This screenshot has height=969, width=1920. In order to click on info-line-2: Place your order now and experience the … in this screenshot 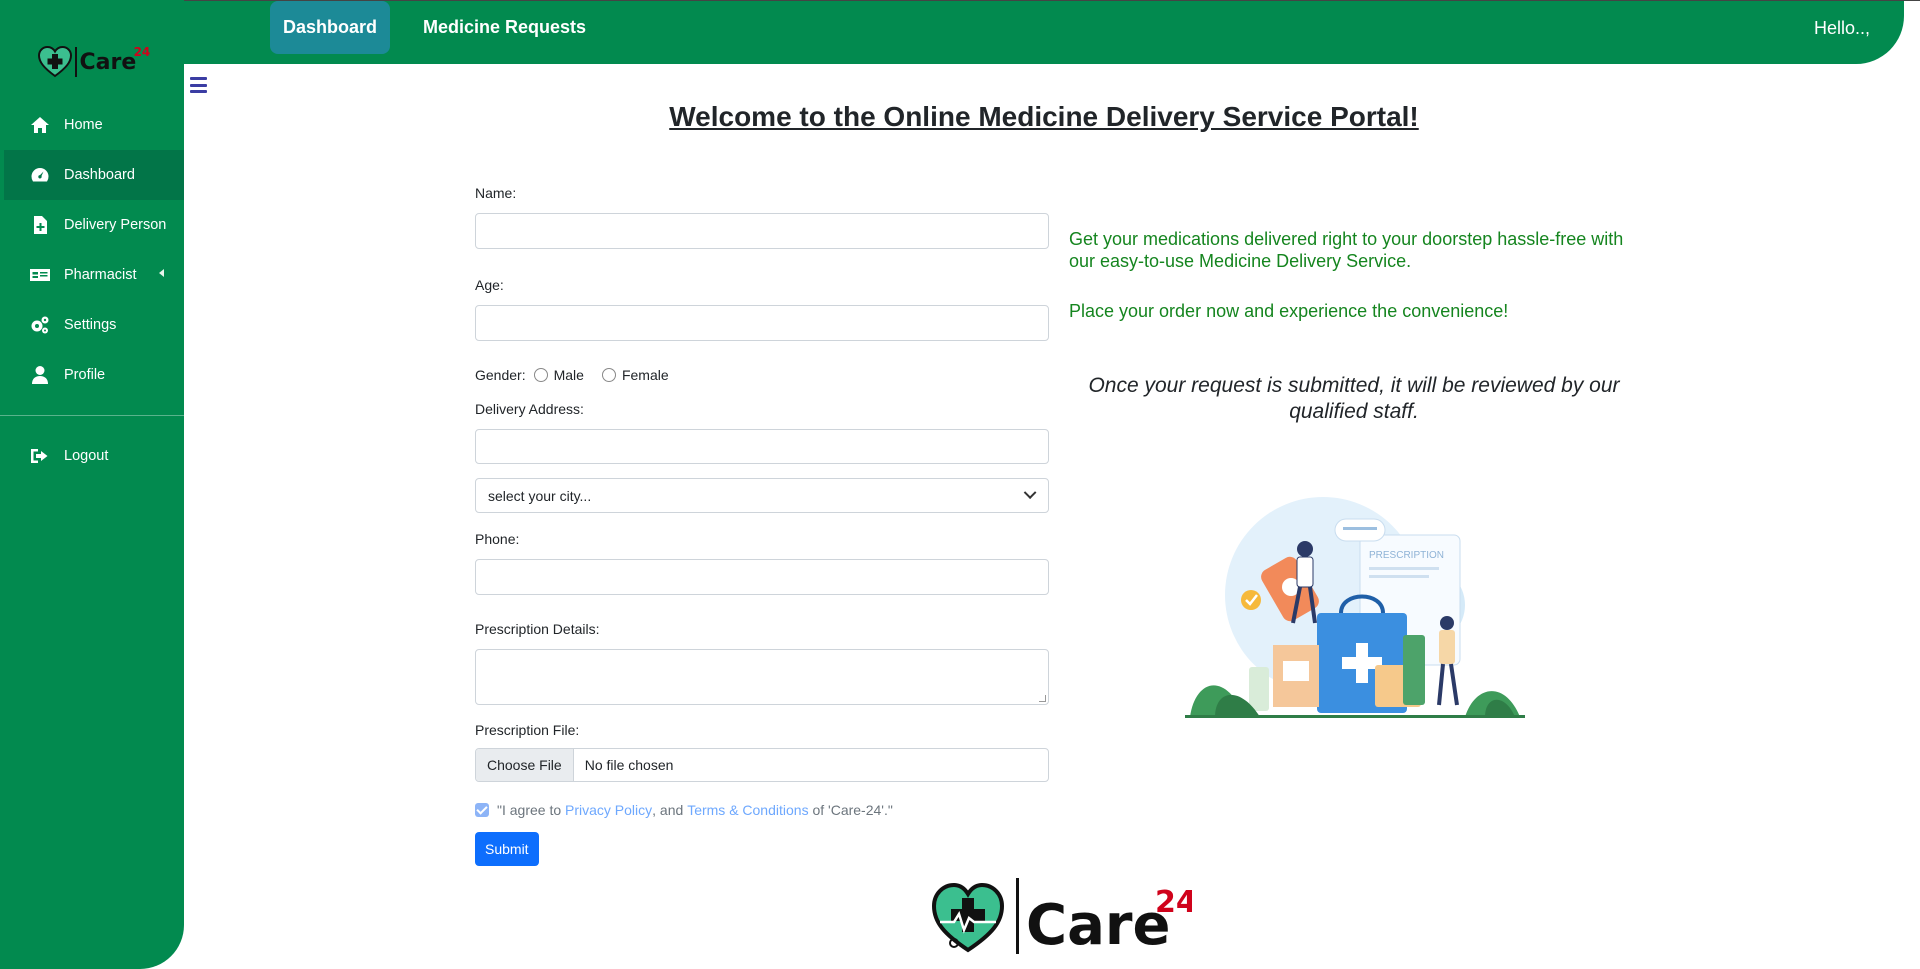, I will do `click(1289, 311)`.